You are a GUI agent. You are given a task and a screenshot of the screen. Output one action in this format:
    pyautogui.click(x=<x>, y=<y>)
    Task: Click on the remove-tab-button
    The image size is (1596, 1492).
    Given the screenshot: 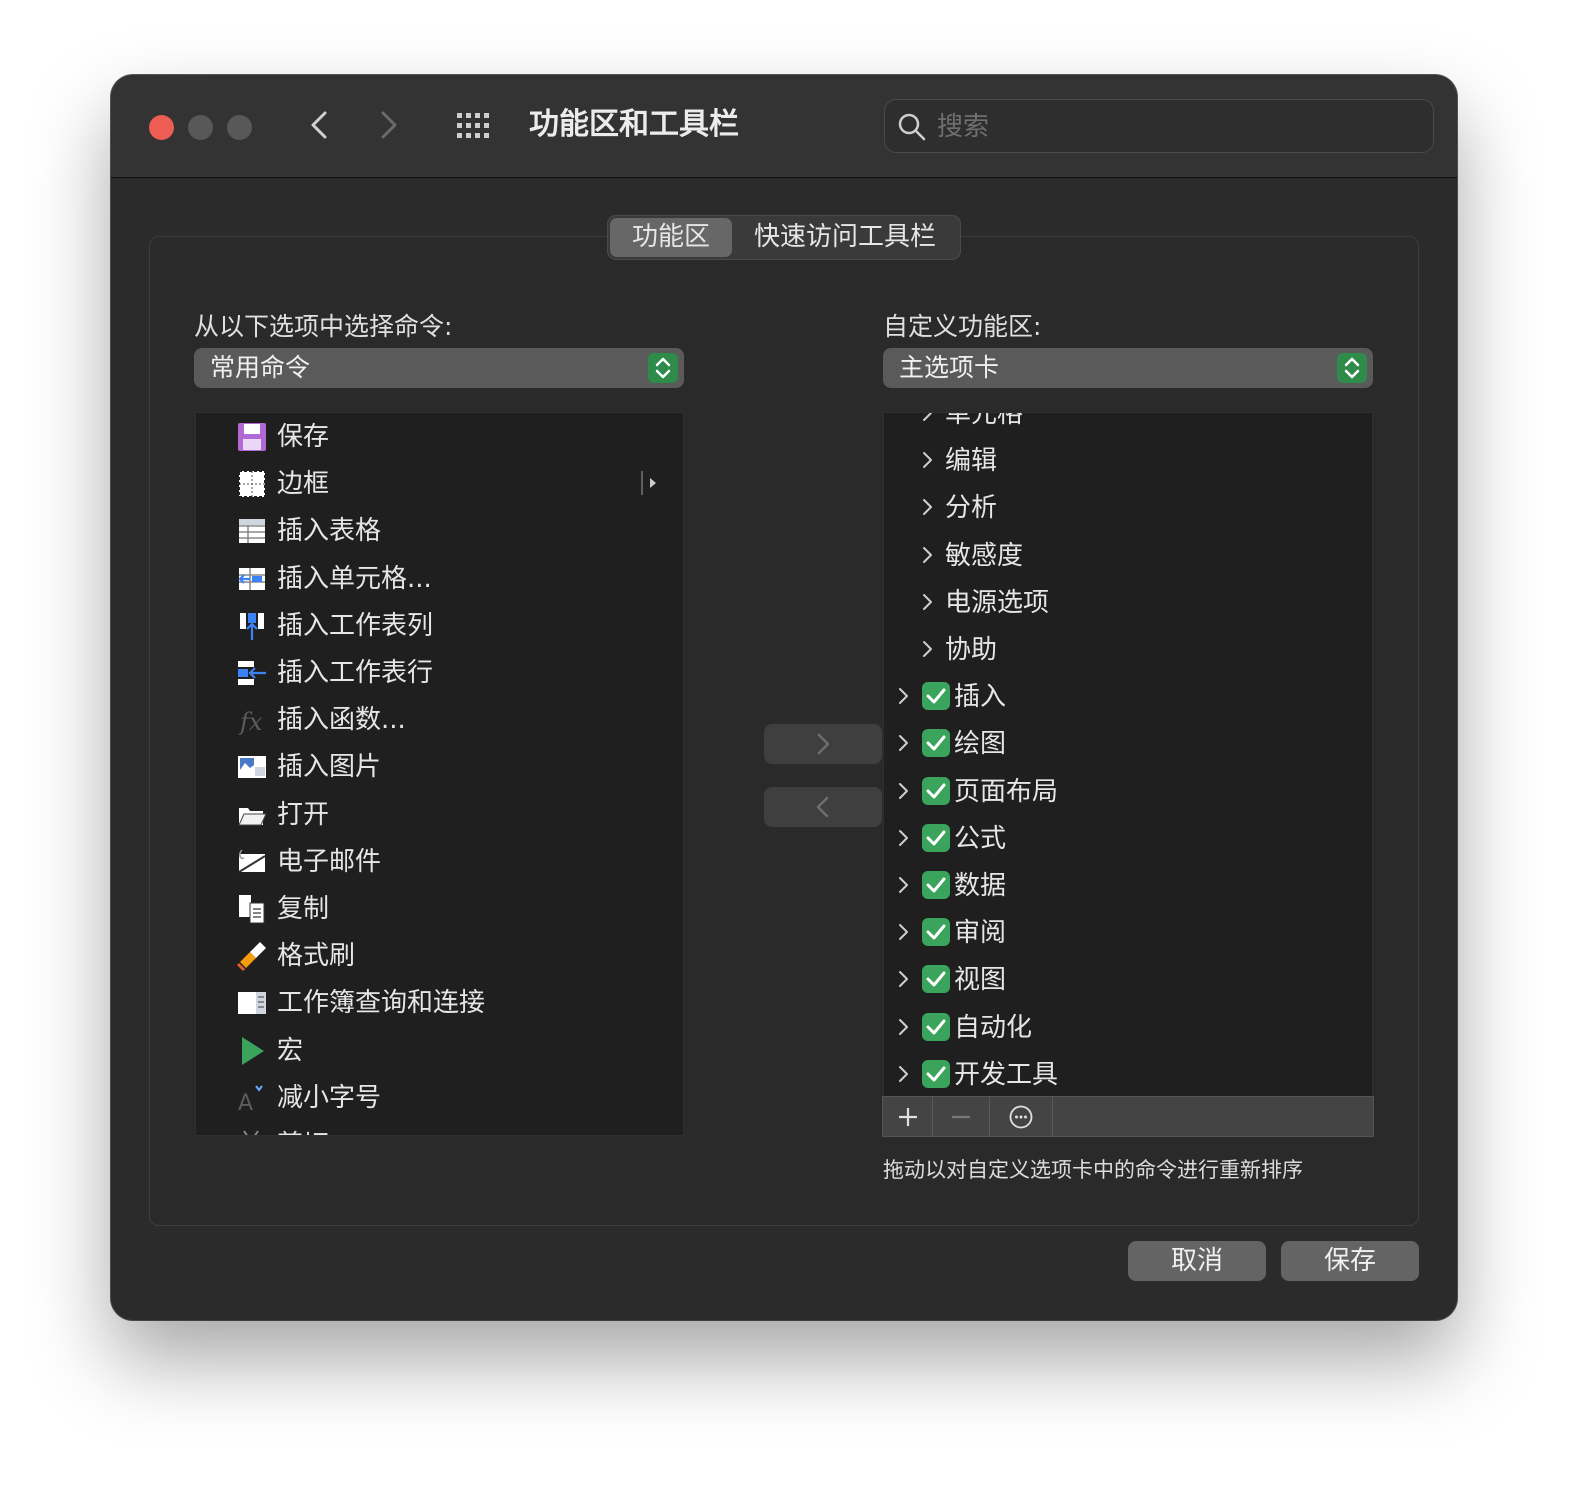 What is the action you would take?
    pyautogui.click(x=961, y=1116)
    